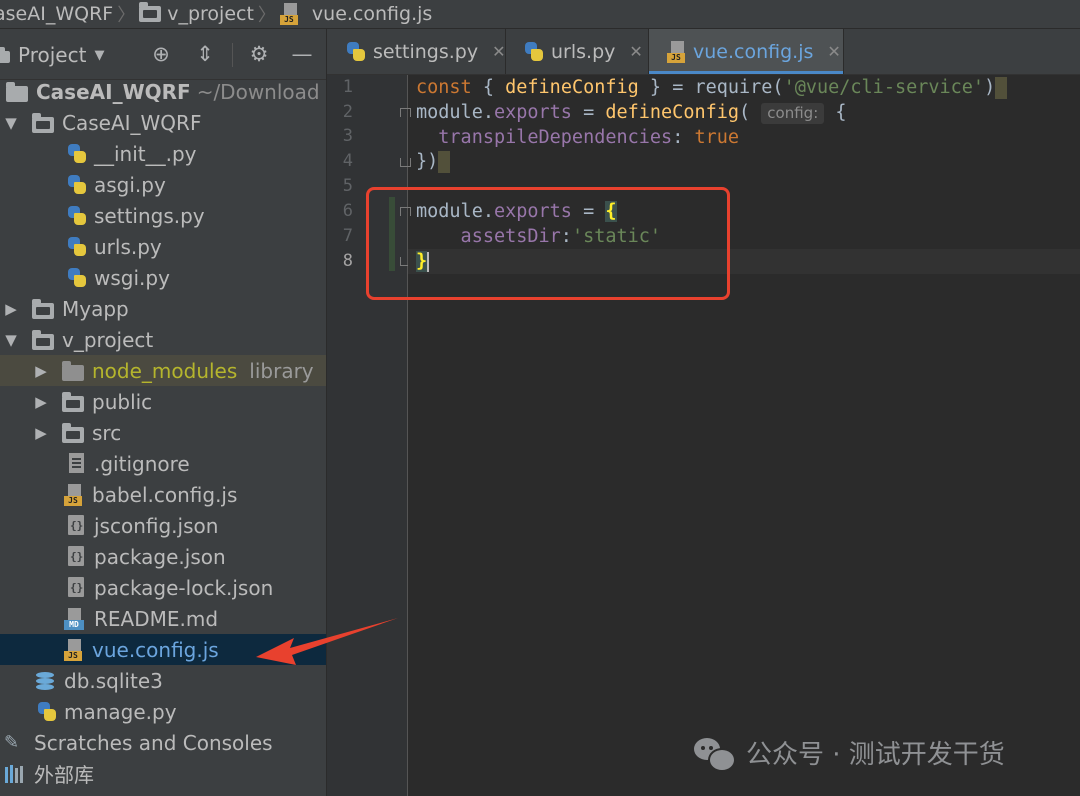 The height and width of the screenshot is (796, 1080). I want to click on tab-label: urls.py, so click(583, 51).